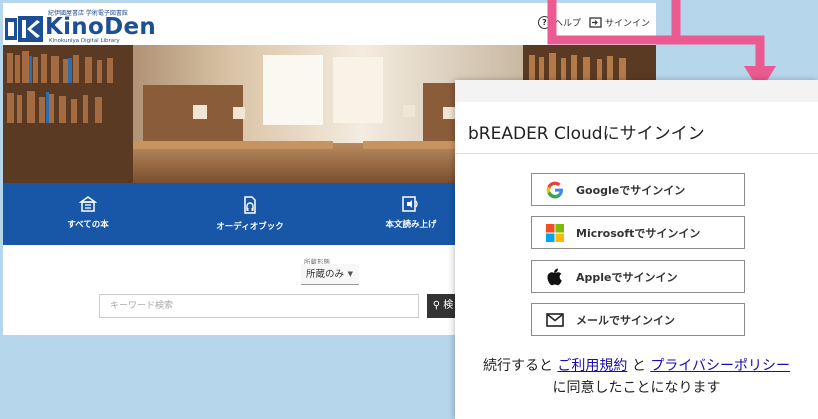 The width and height of the screenshot is (818, 419). What do you see at coordinates (555, 233) in the screenshot?
I see `microsoft-icon` at bounding box center [555, 233].